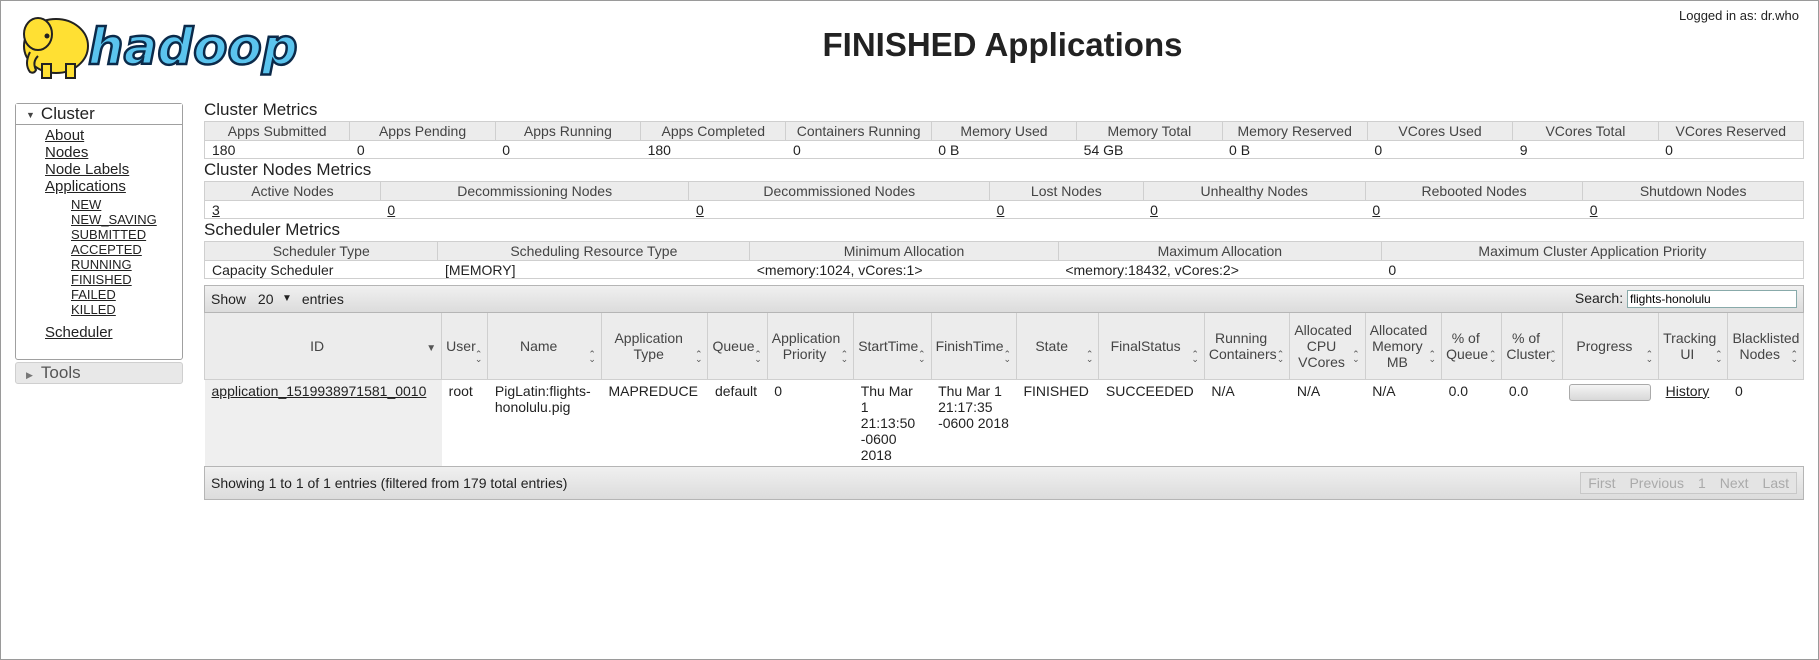  What do you see at coordinates (1688, 391) in the screenshot?
I see `tracking-ui-history-link: History` at bounding box center [1688, 391].